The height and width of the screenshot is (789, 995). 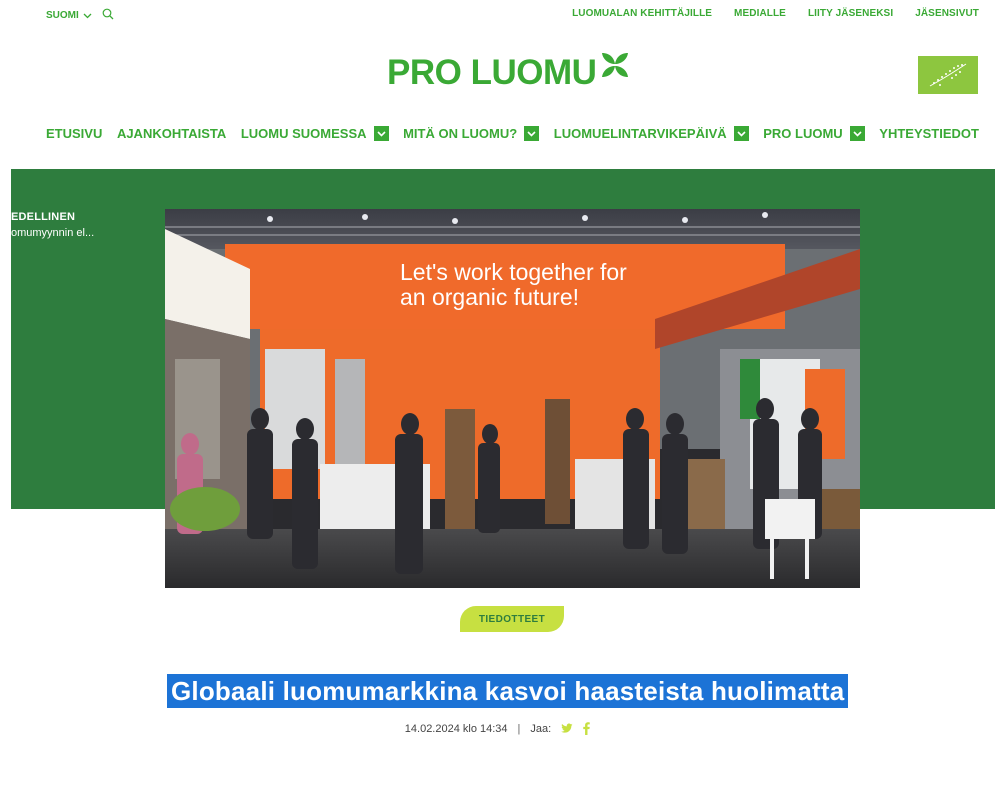 I want to click on nav-item-ajankohtaista: AJANKOHTAISTA, so click(x=171, y=133).